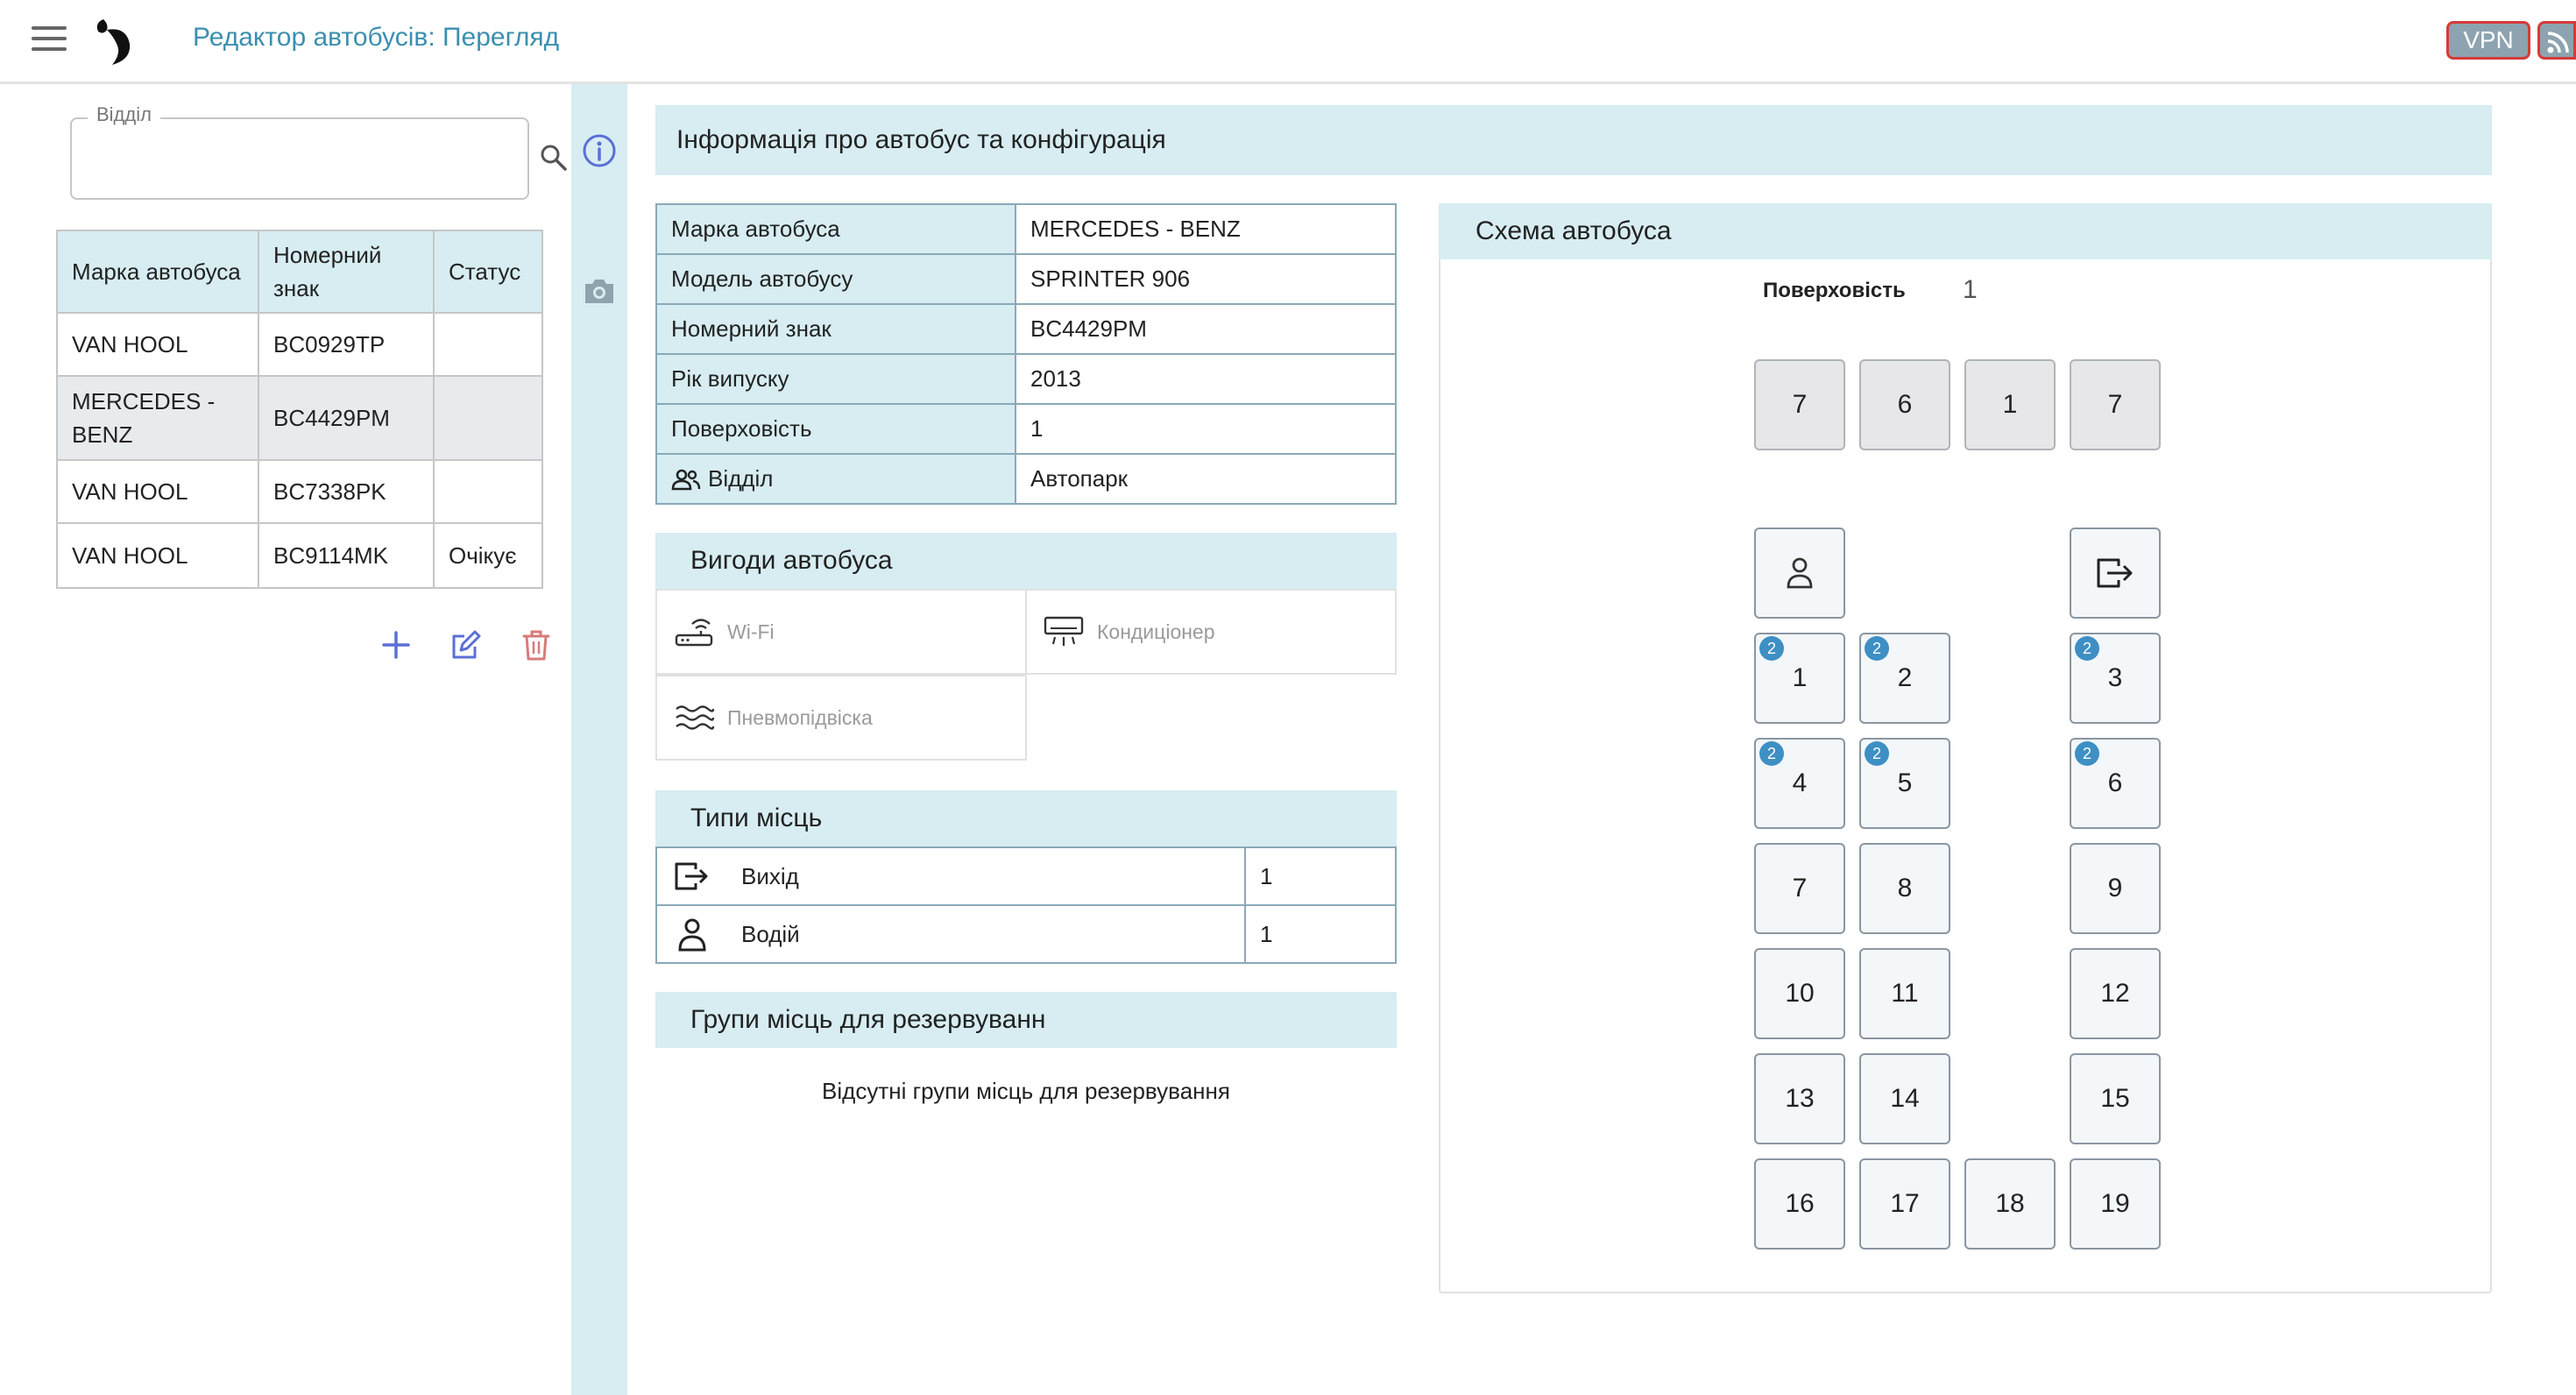 This screenshot has width=2576, height=1395. I want to click on seat-1: 21, so click(1799, 678).